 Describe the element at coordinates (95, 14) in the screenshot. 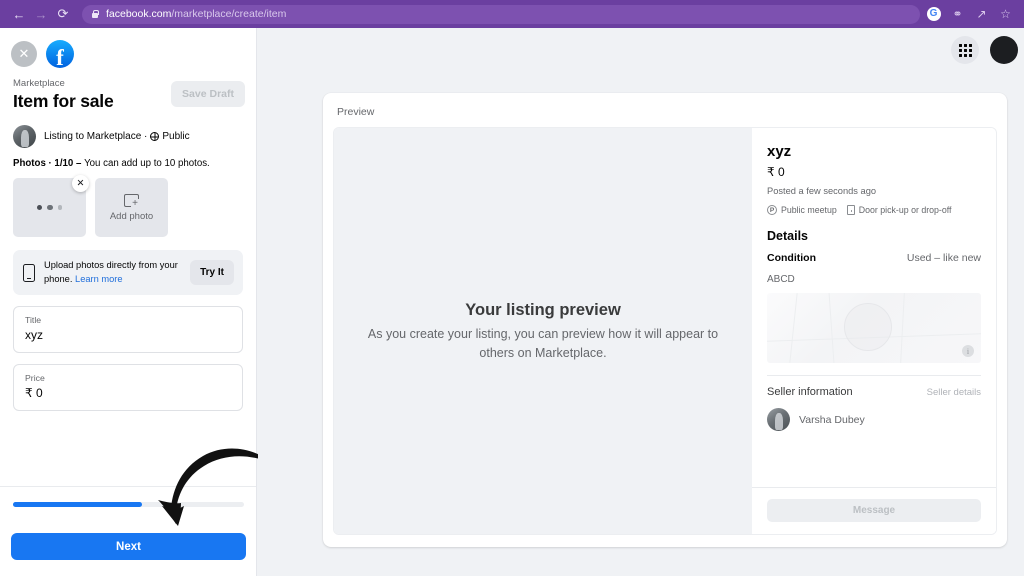

I see `lock-icon` at that location.